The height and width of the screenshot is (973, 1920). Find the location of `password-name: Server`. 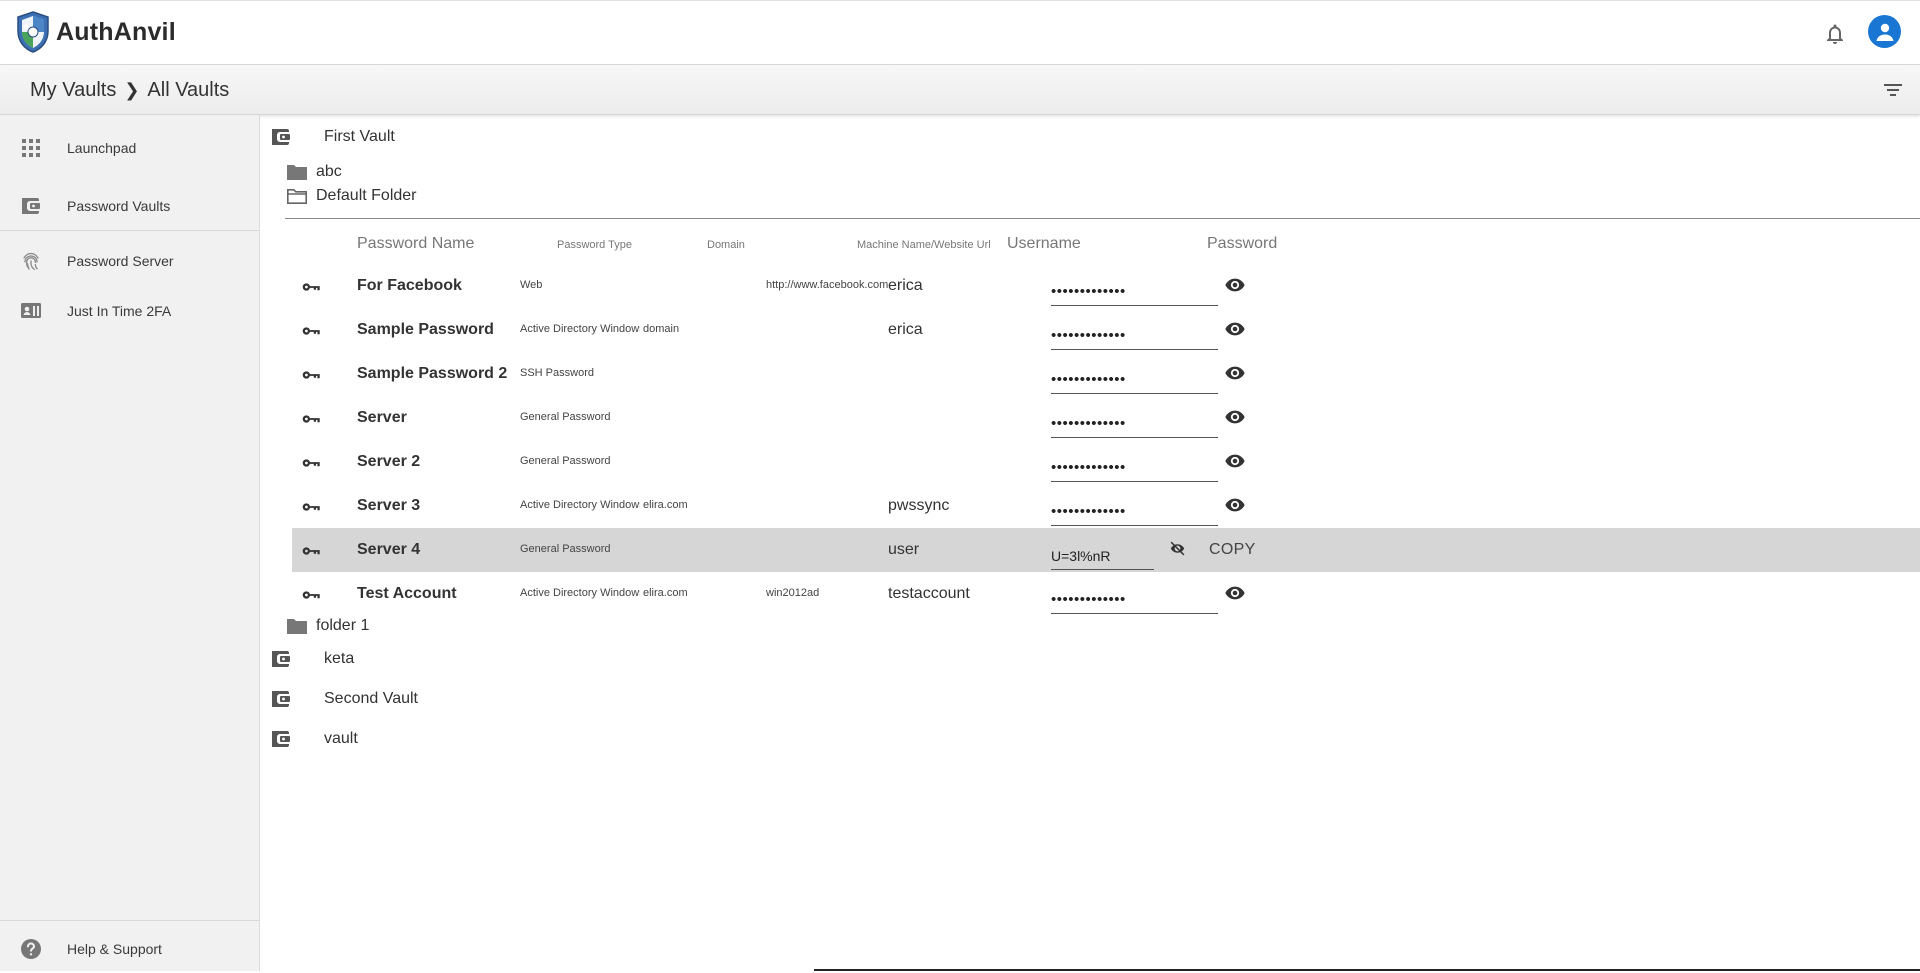

password-name: Server is located at coordinates (382, 417).